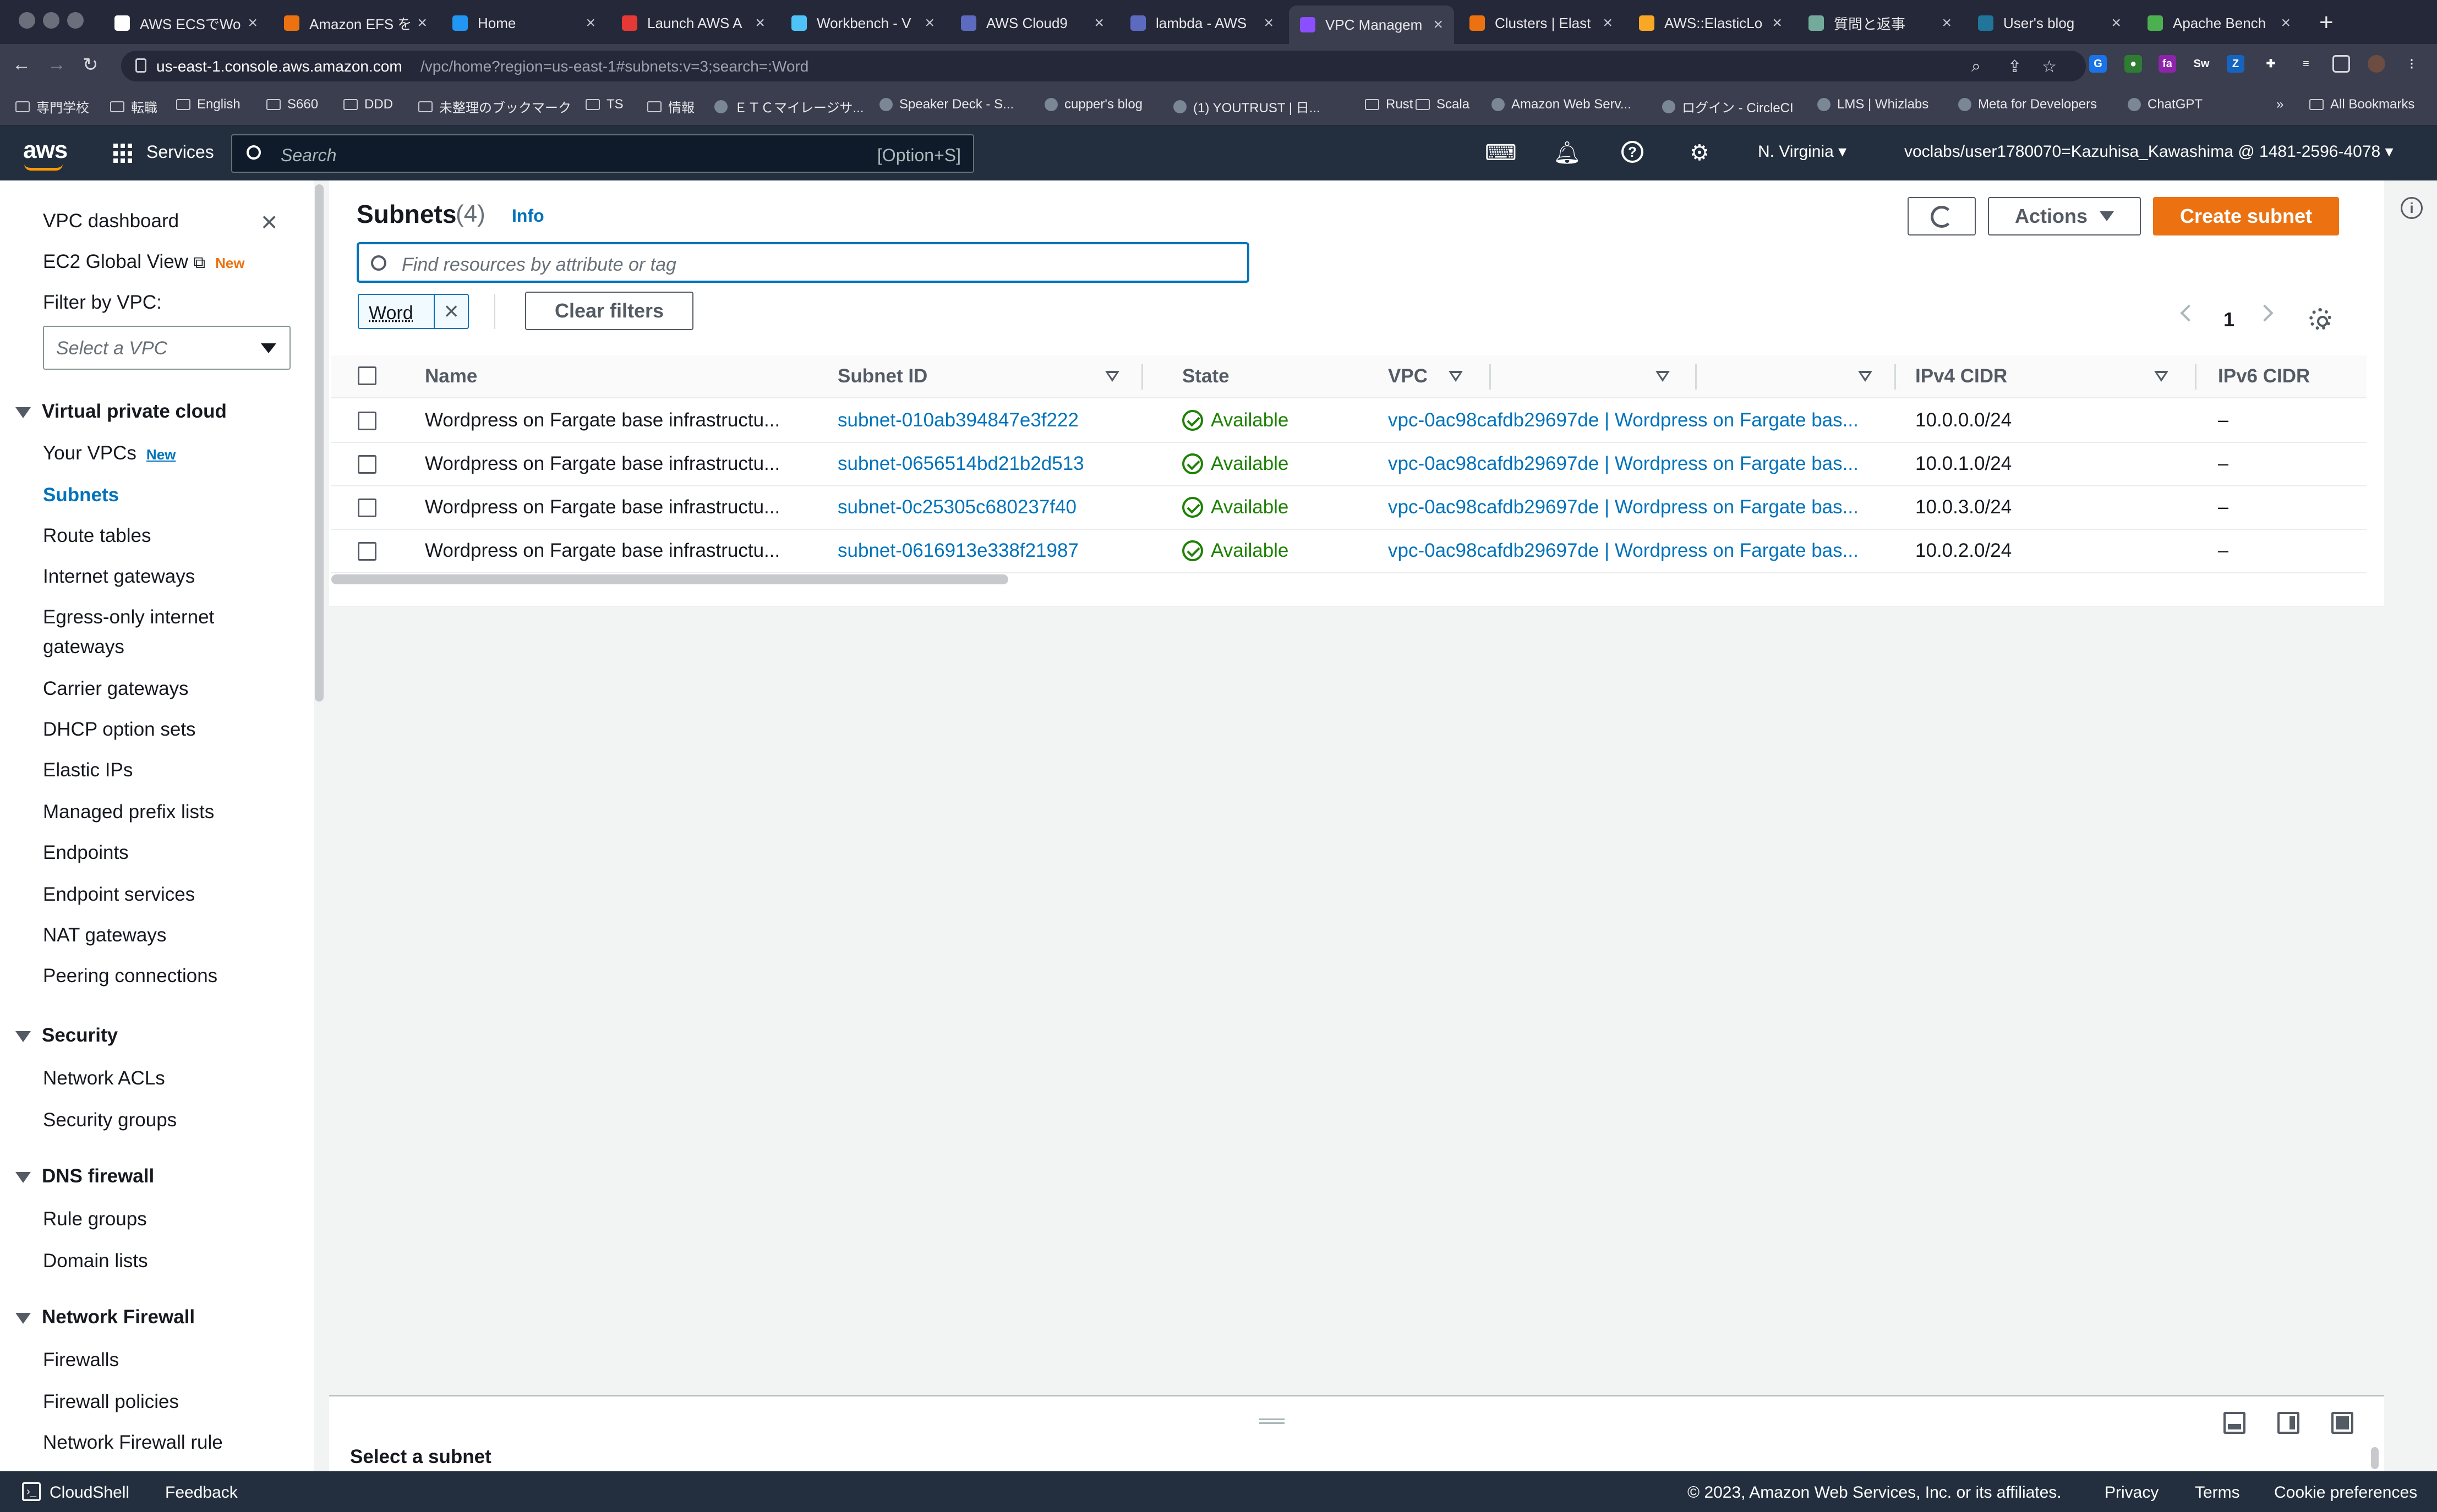  What do you see at coordinates (1976, 66) in the screenshot?
I see `zoom-icon: ⌕` at bounding box center [1976, 66].